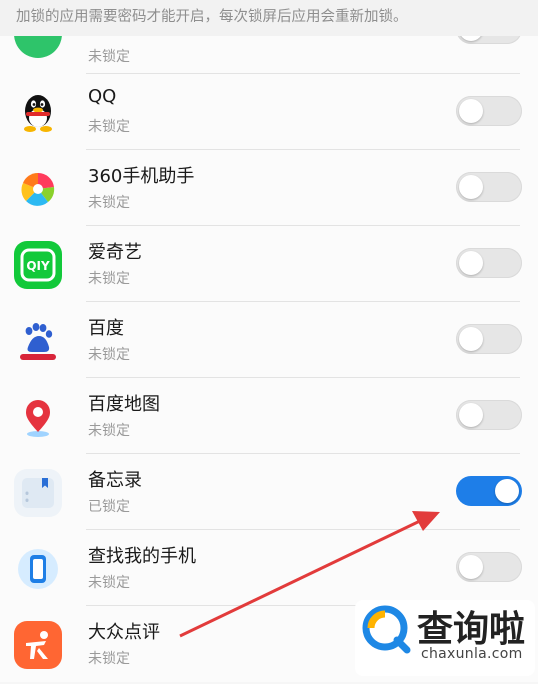  I want to click on app-name: 百度, so click(106, 328).